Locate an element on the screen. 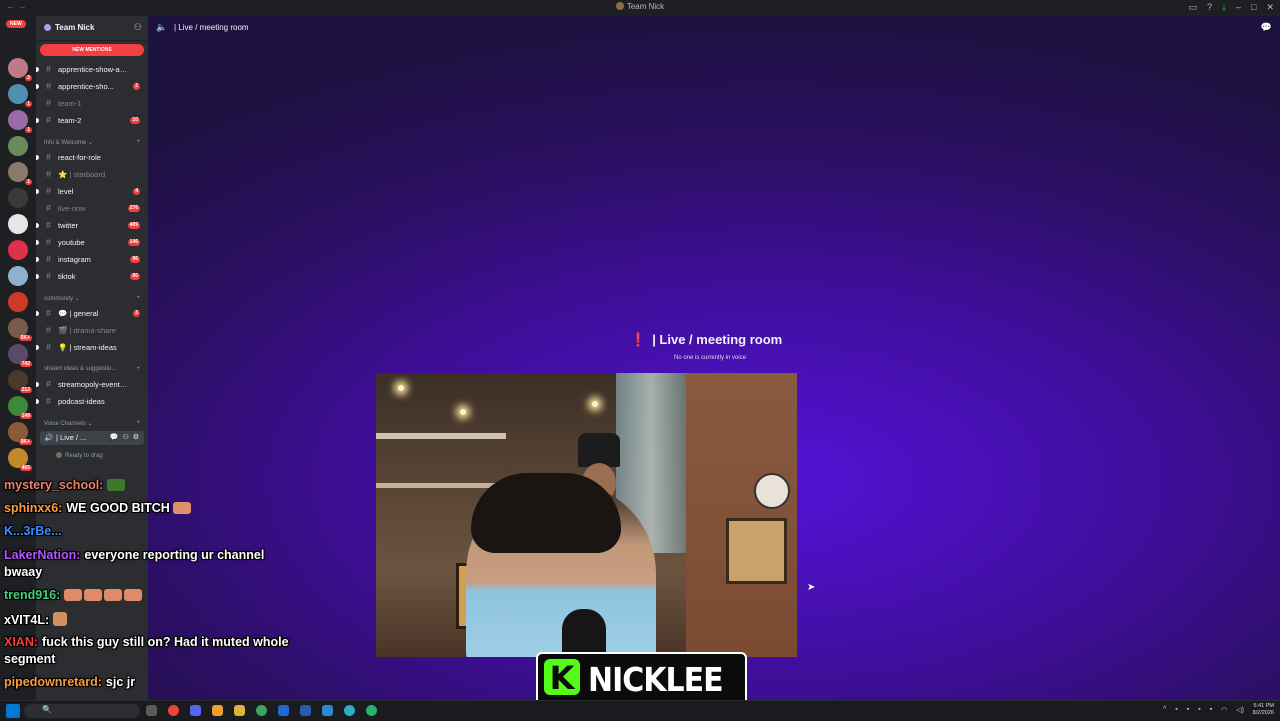 The width and height of the screenshot is (1280, 721). channel-label: 🎬 | drama-share is located at coordinates (87, 330).